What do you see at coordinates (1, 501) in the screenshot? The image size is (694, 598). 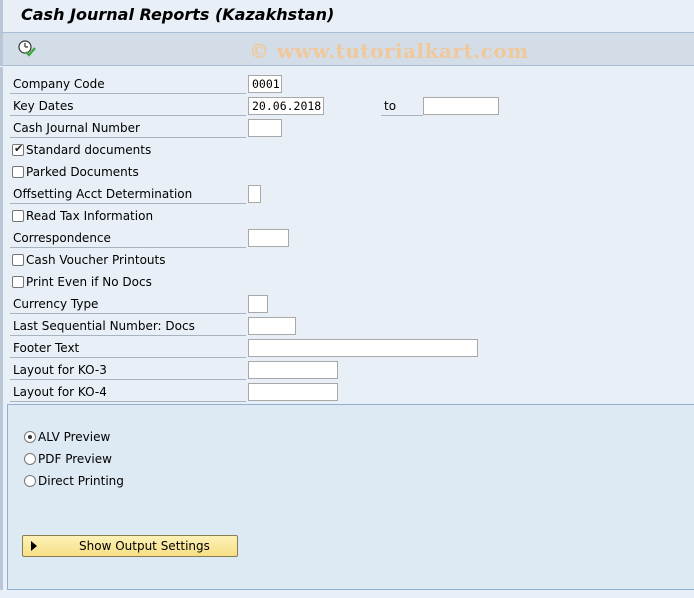 I see `left-border` at bounding box center [1, 501].